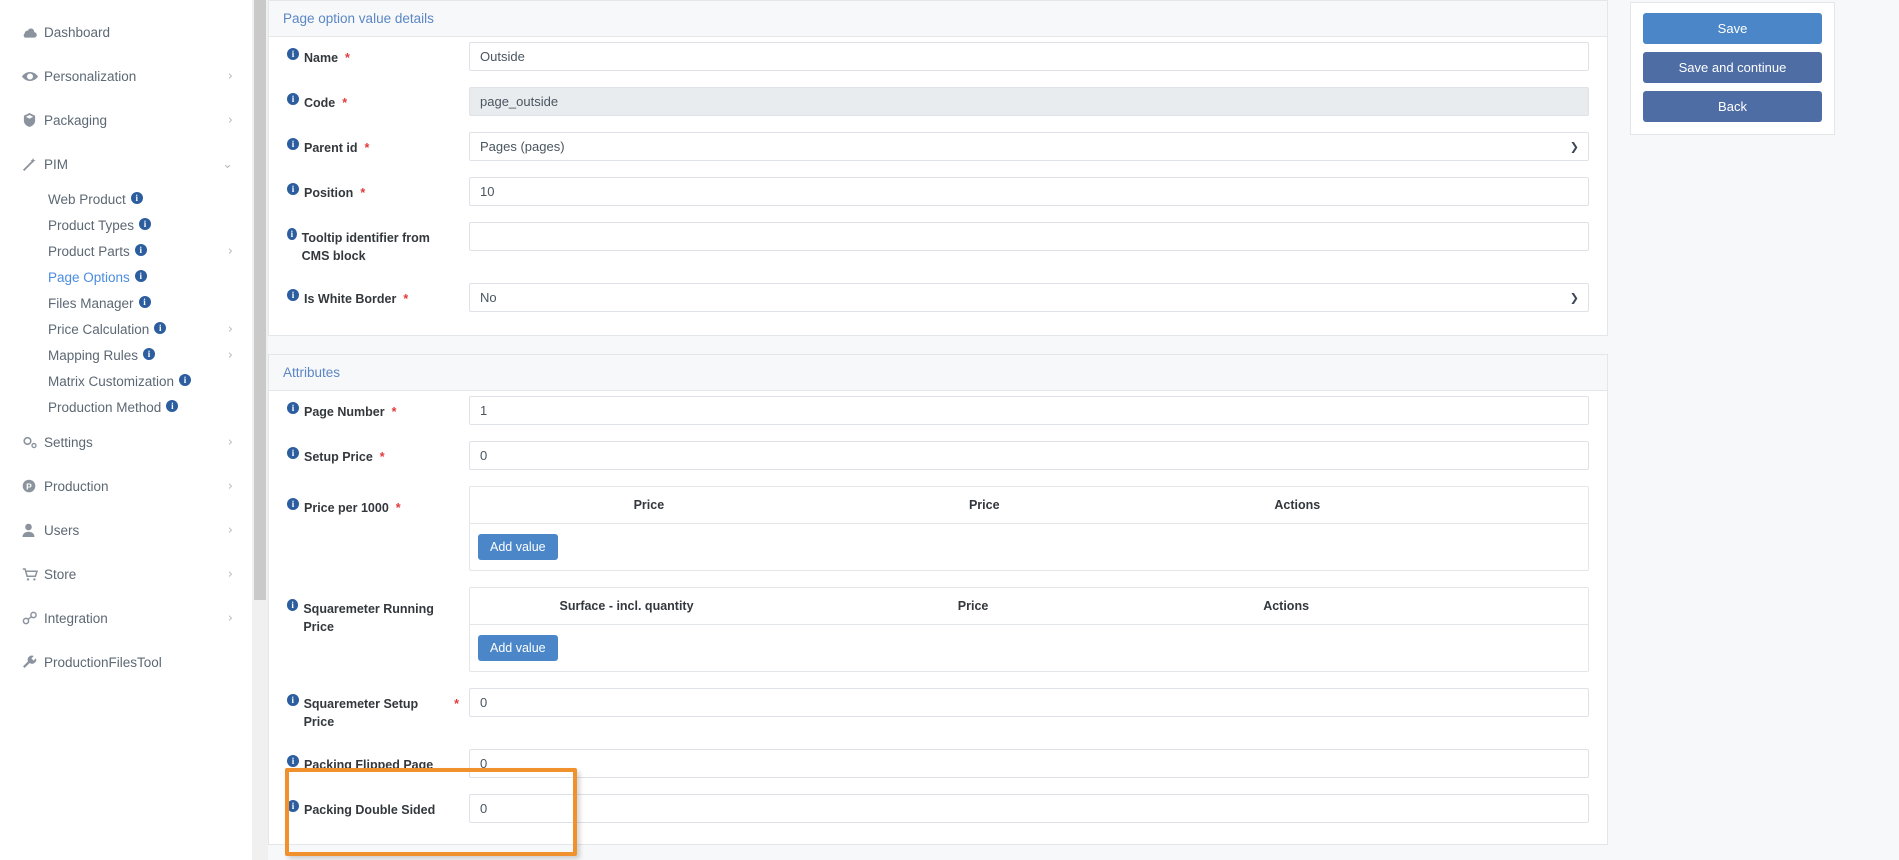 The width and height of the screenshot is (1899, 860). I want to click on field-row-parent-id: i Parent id * Pages (pages) ❯, so click(938, 149).